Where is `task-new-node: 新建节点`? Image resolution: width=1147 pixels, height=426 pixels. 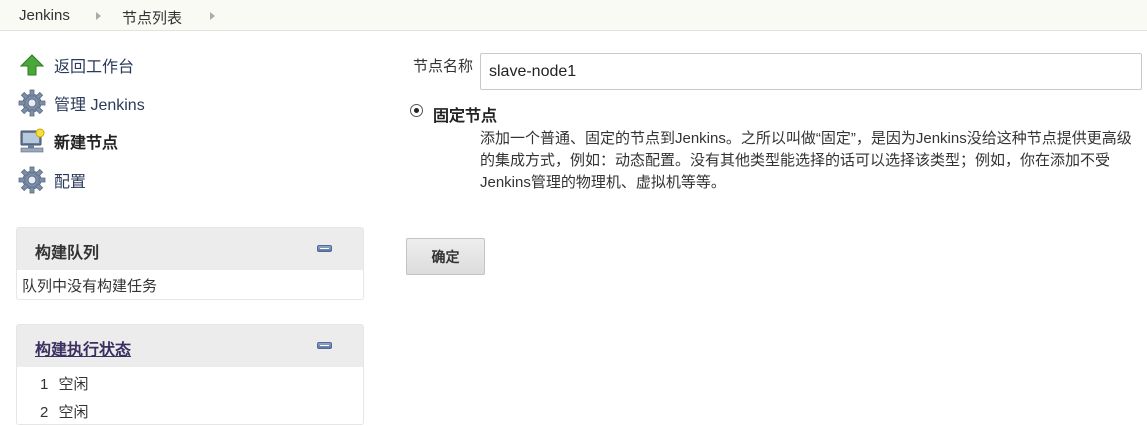 task-new-node: 新建节点 is located at coordinates (68, 141).